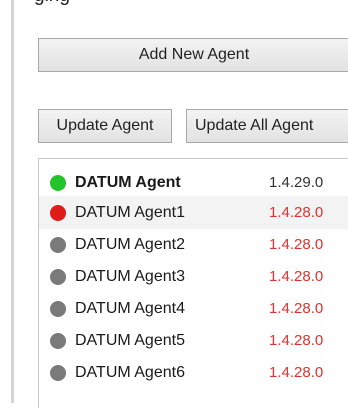  I want to click on agent-name: DATUM Agent, so click(128, 182).